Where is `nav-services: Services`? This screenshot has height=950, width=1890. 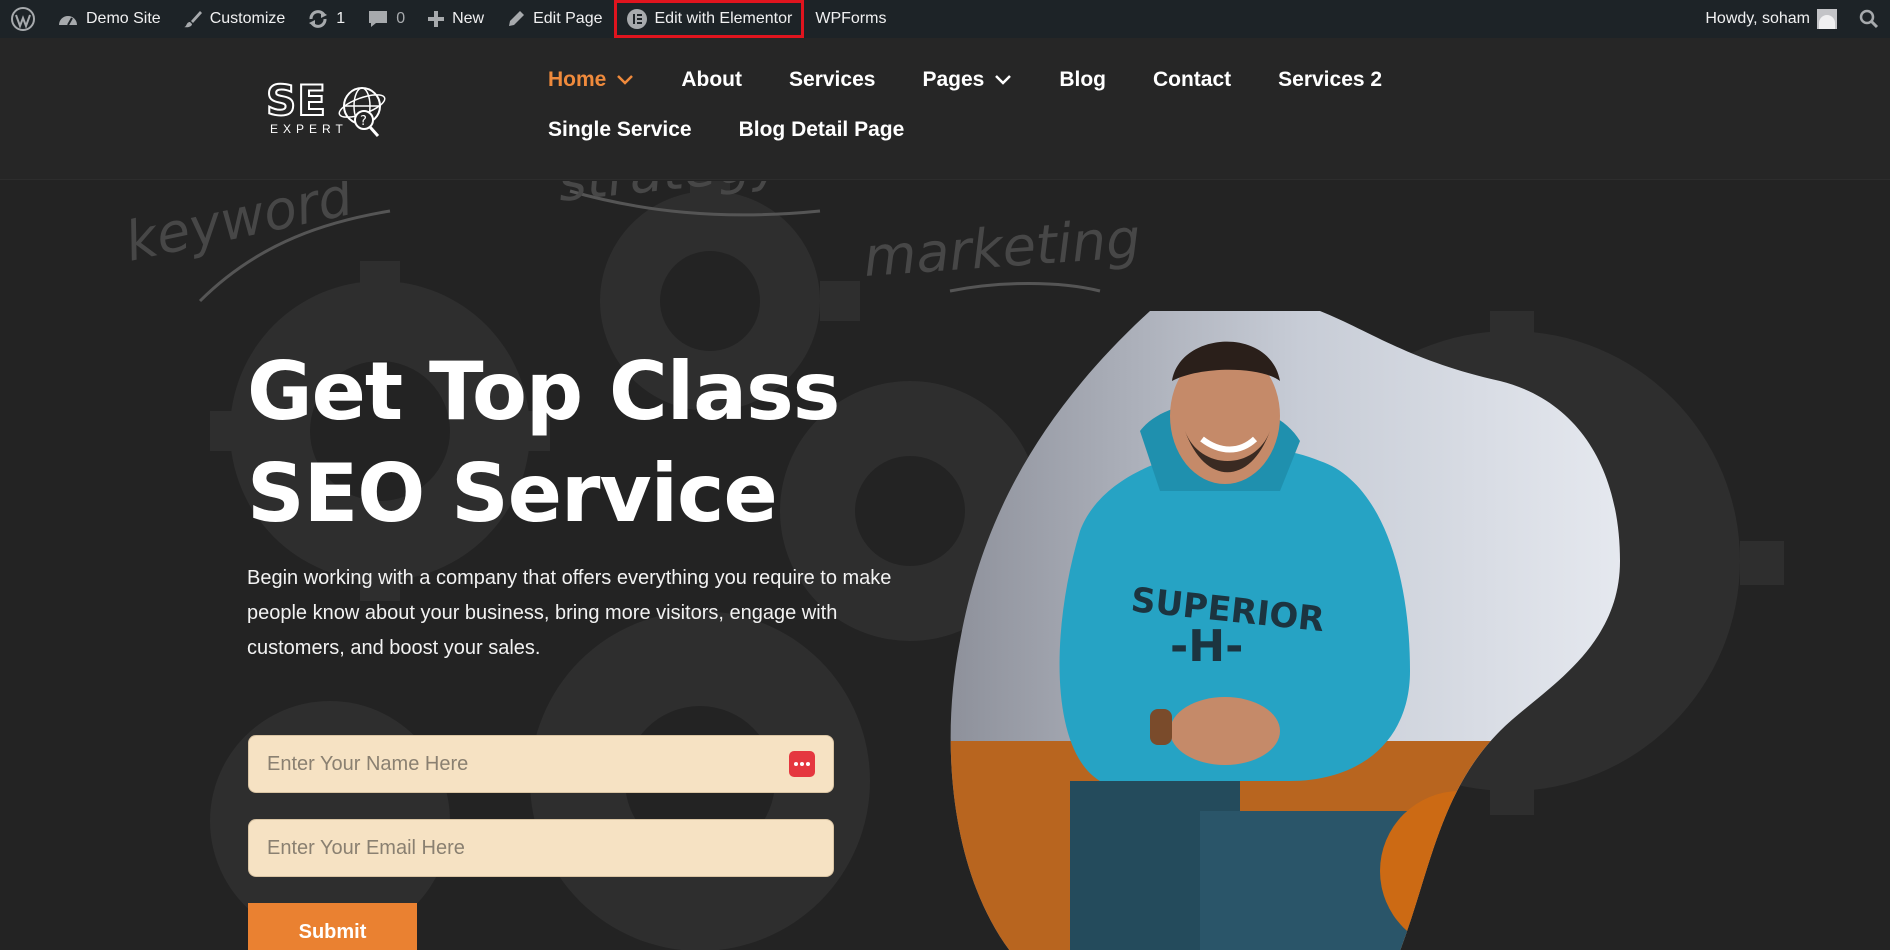
nav-services: Services is located at coordinates (832, 80).